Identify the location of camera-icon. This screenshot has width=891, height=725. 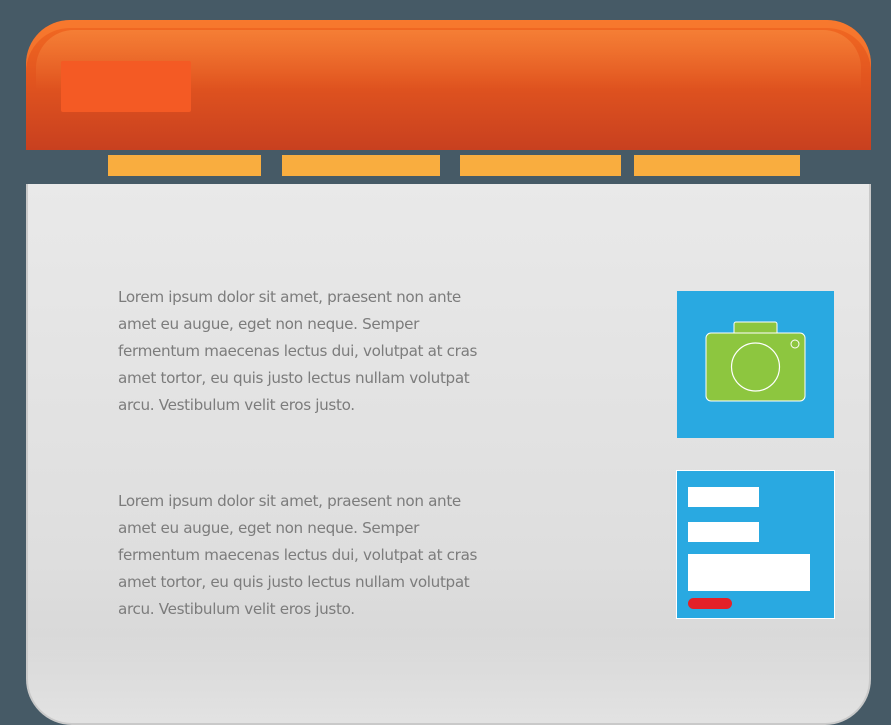
(756, 363).